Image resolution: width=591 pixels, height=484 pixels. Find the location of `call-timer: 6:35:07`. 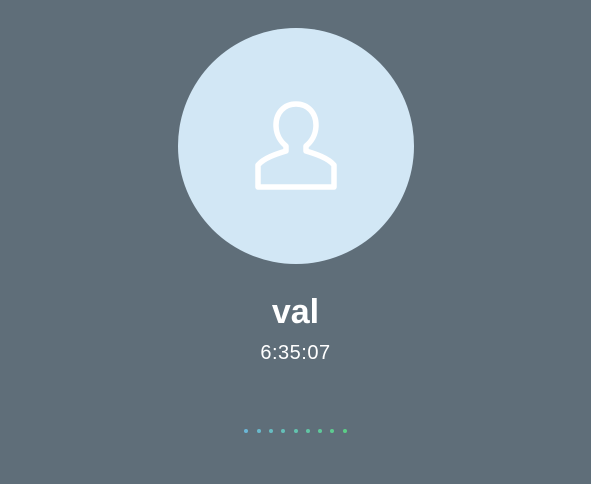

call-timer: 6:35:07 is located at coordinates (295, 353).